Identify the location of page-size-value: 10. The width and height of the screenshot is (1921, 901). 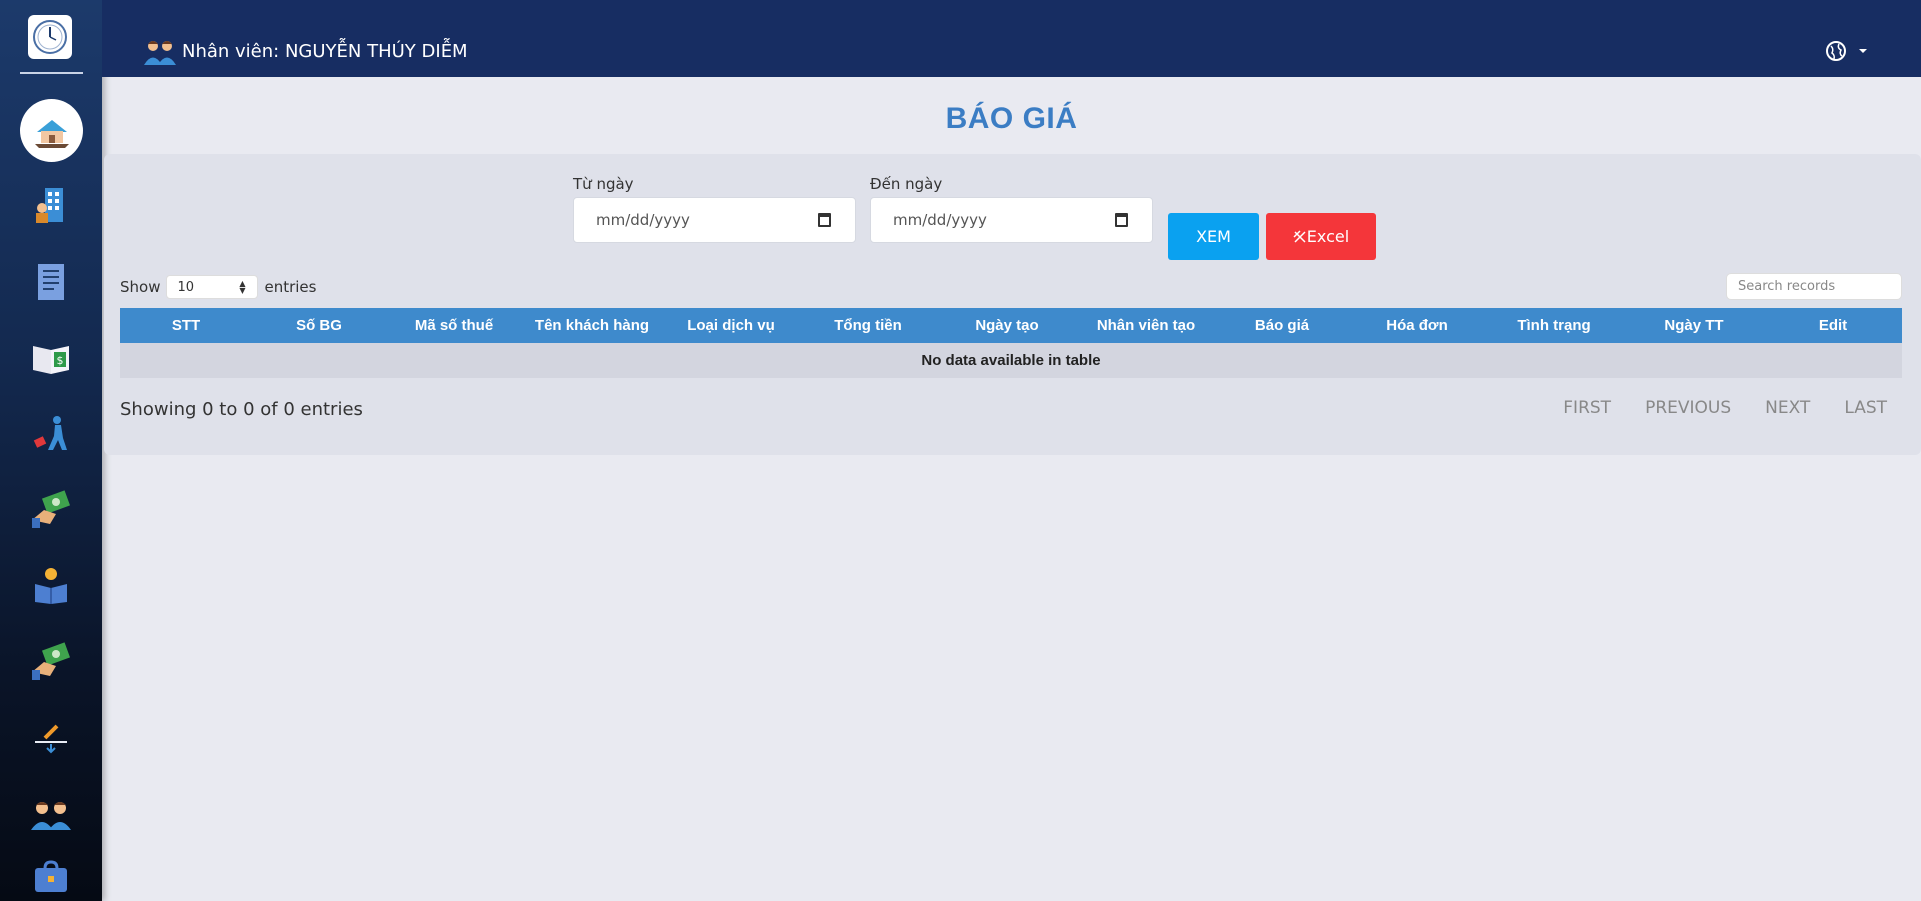
(186, 287).